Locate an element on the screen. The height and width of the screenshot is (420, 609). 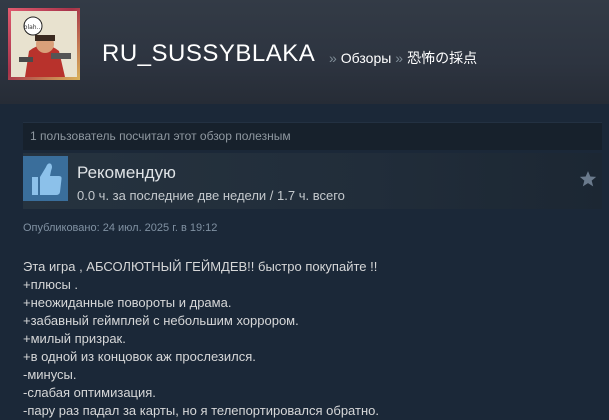
thumbs-up-icon is located at coordinates (45, 178).